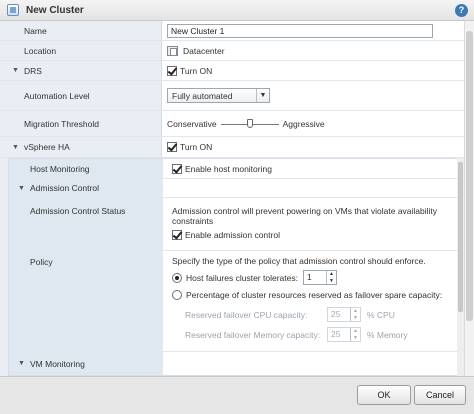  I want to click on cluster-icon, so click(13, 10).